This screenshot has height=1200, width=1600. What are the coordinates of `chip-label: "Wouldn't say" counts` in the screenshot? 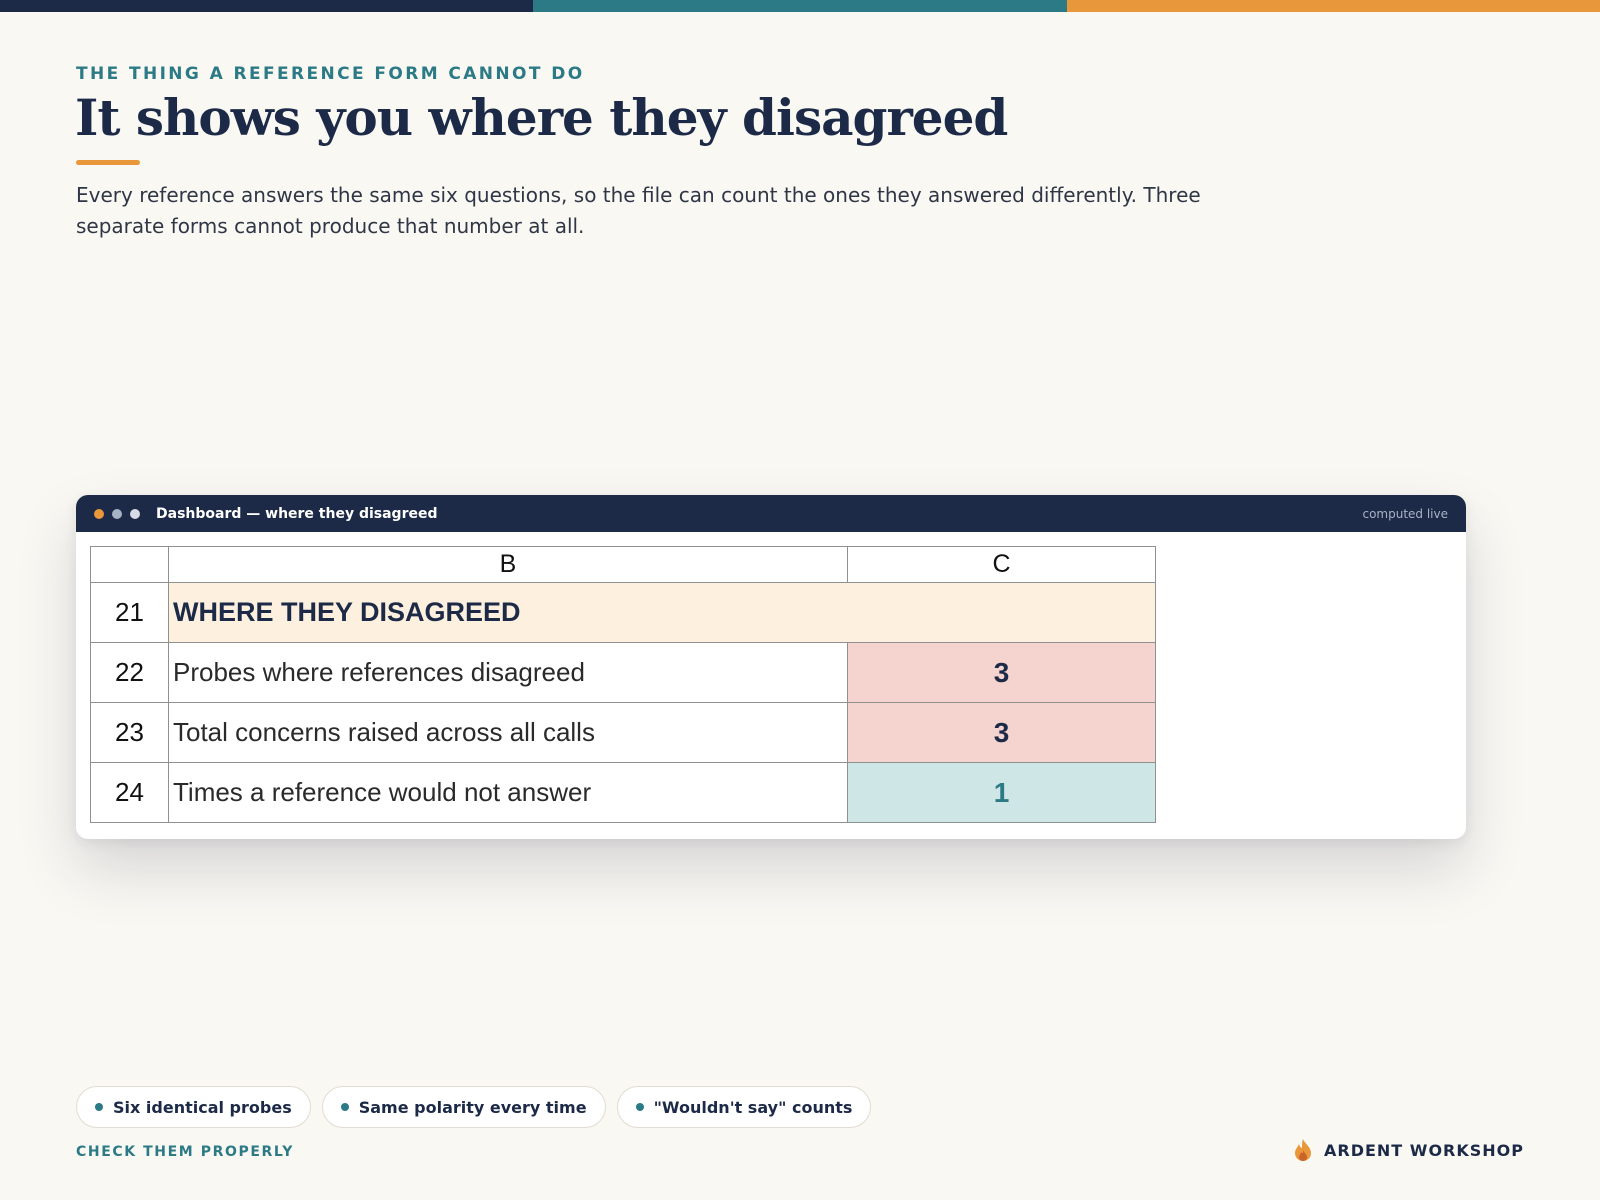 It's located at (753, 1107).